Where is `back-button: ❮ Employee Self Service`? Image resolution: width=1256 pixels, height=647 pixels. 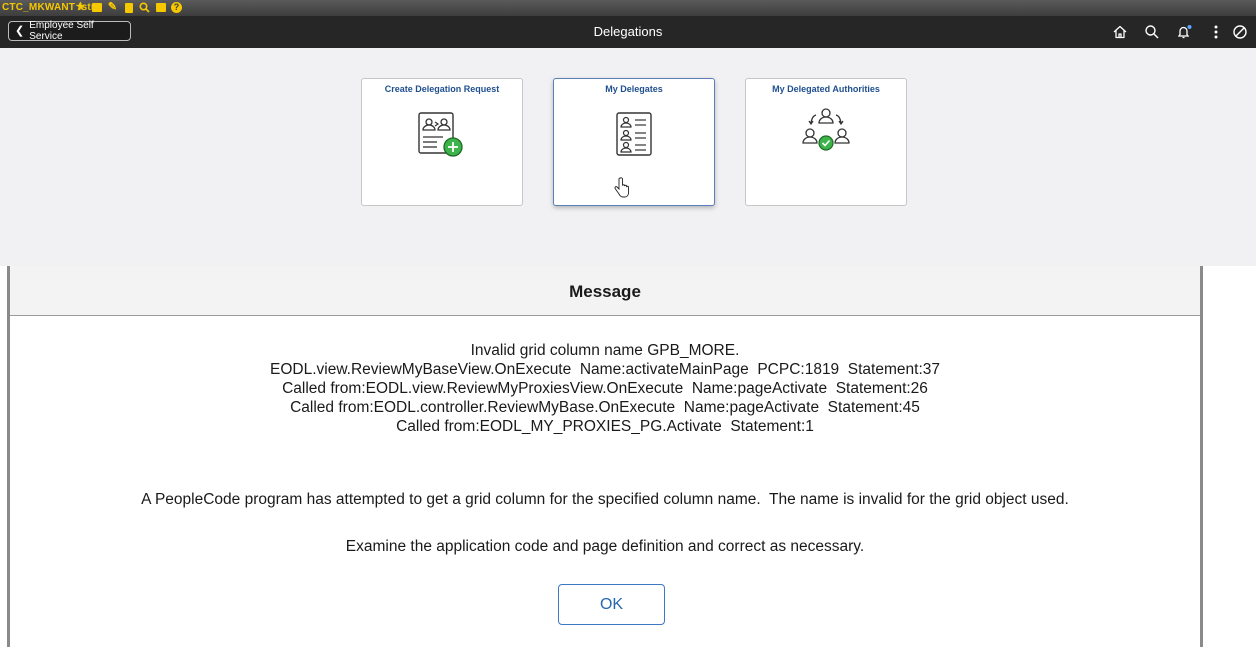 back-button: ❮ Employee Self Service is located at coordinates (69, 31).